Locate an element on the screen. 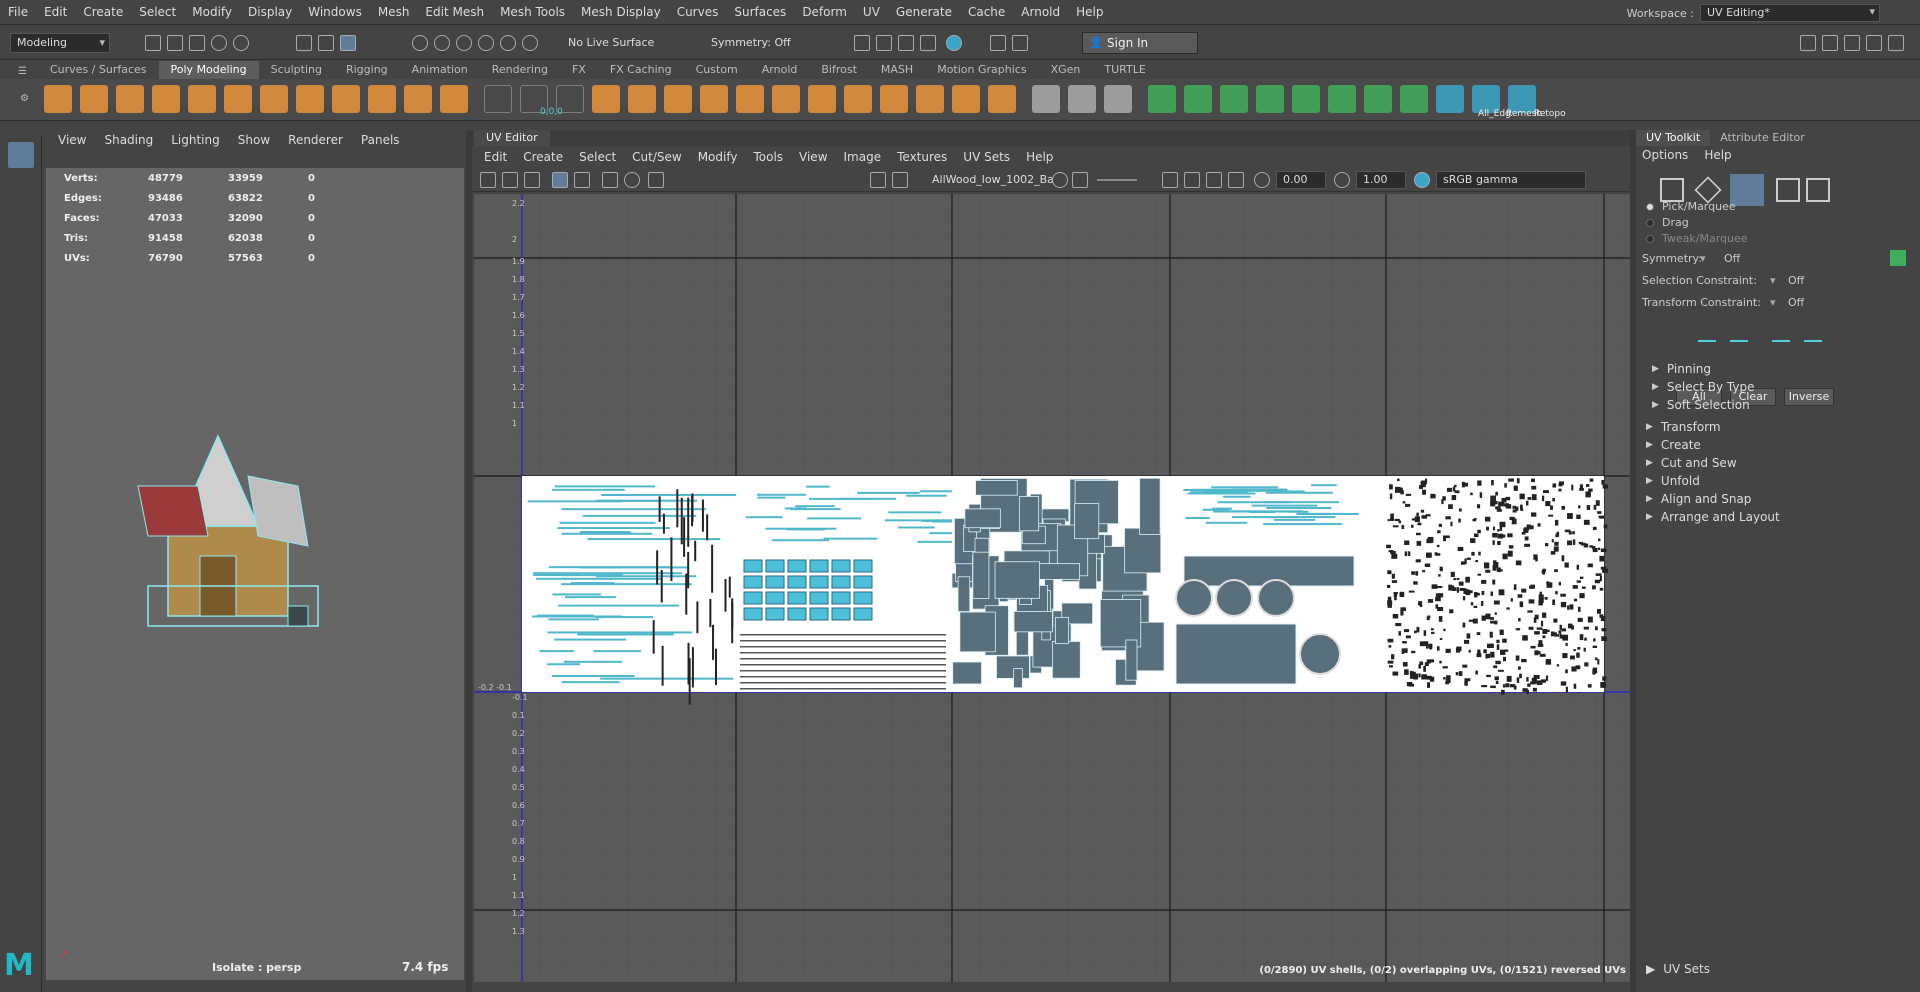 The image size is (1920, 992). shelf-super-shape-icon is located at coordinates (346, 99).